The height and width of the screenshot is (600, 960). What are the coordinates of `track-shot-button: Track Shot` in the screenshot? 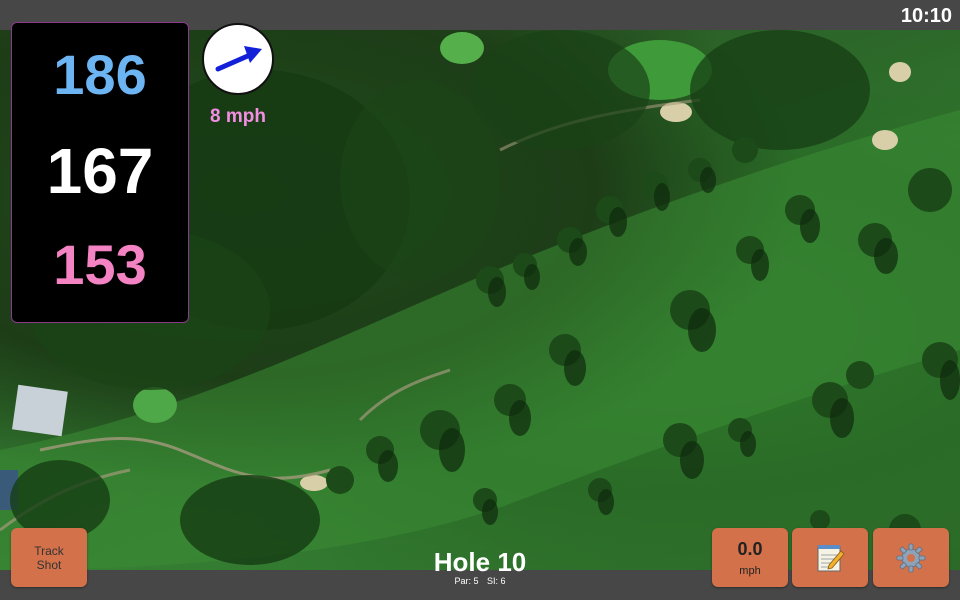 It's located at (49, 557).